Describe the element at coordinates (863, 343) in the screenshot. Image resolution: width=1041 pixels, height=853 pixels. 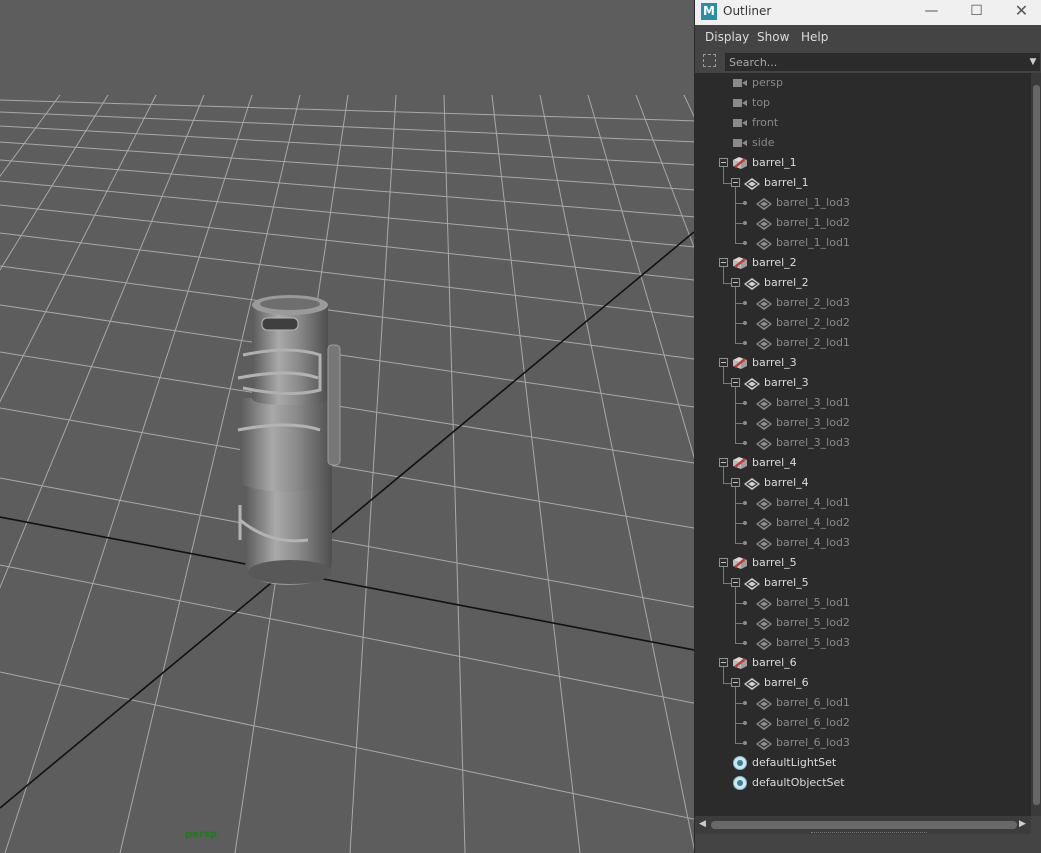
I see `lod-item-barrel_2_lod1: barrel_2_lod1` at that location.